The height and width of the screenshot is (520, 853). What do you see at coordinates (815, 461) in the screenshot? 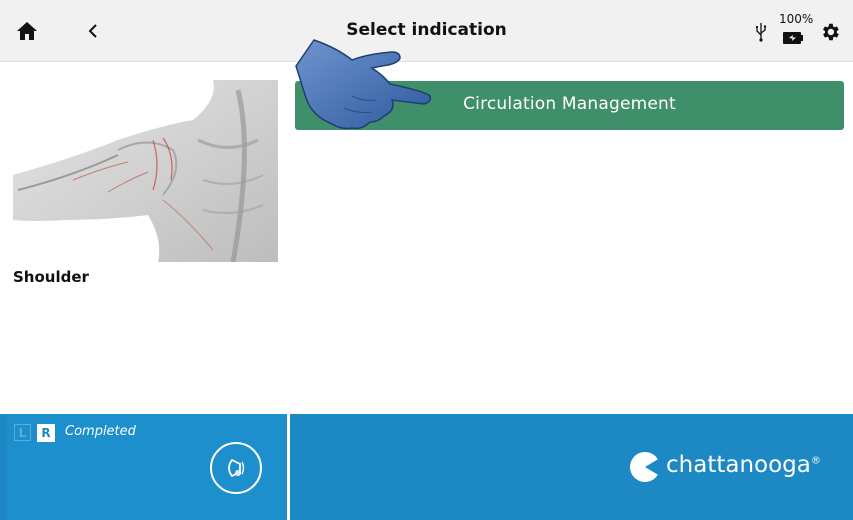
I see `brand-registered-mark: ®` at bounding box center [815, 461].